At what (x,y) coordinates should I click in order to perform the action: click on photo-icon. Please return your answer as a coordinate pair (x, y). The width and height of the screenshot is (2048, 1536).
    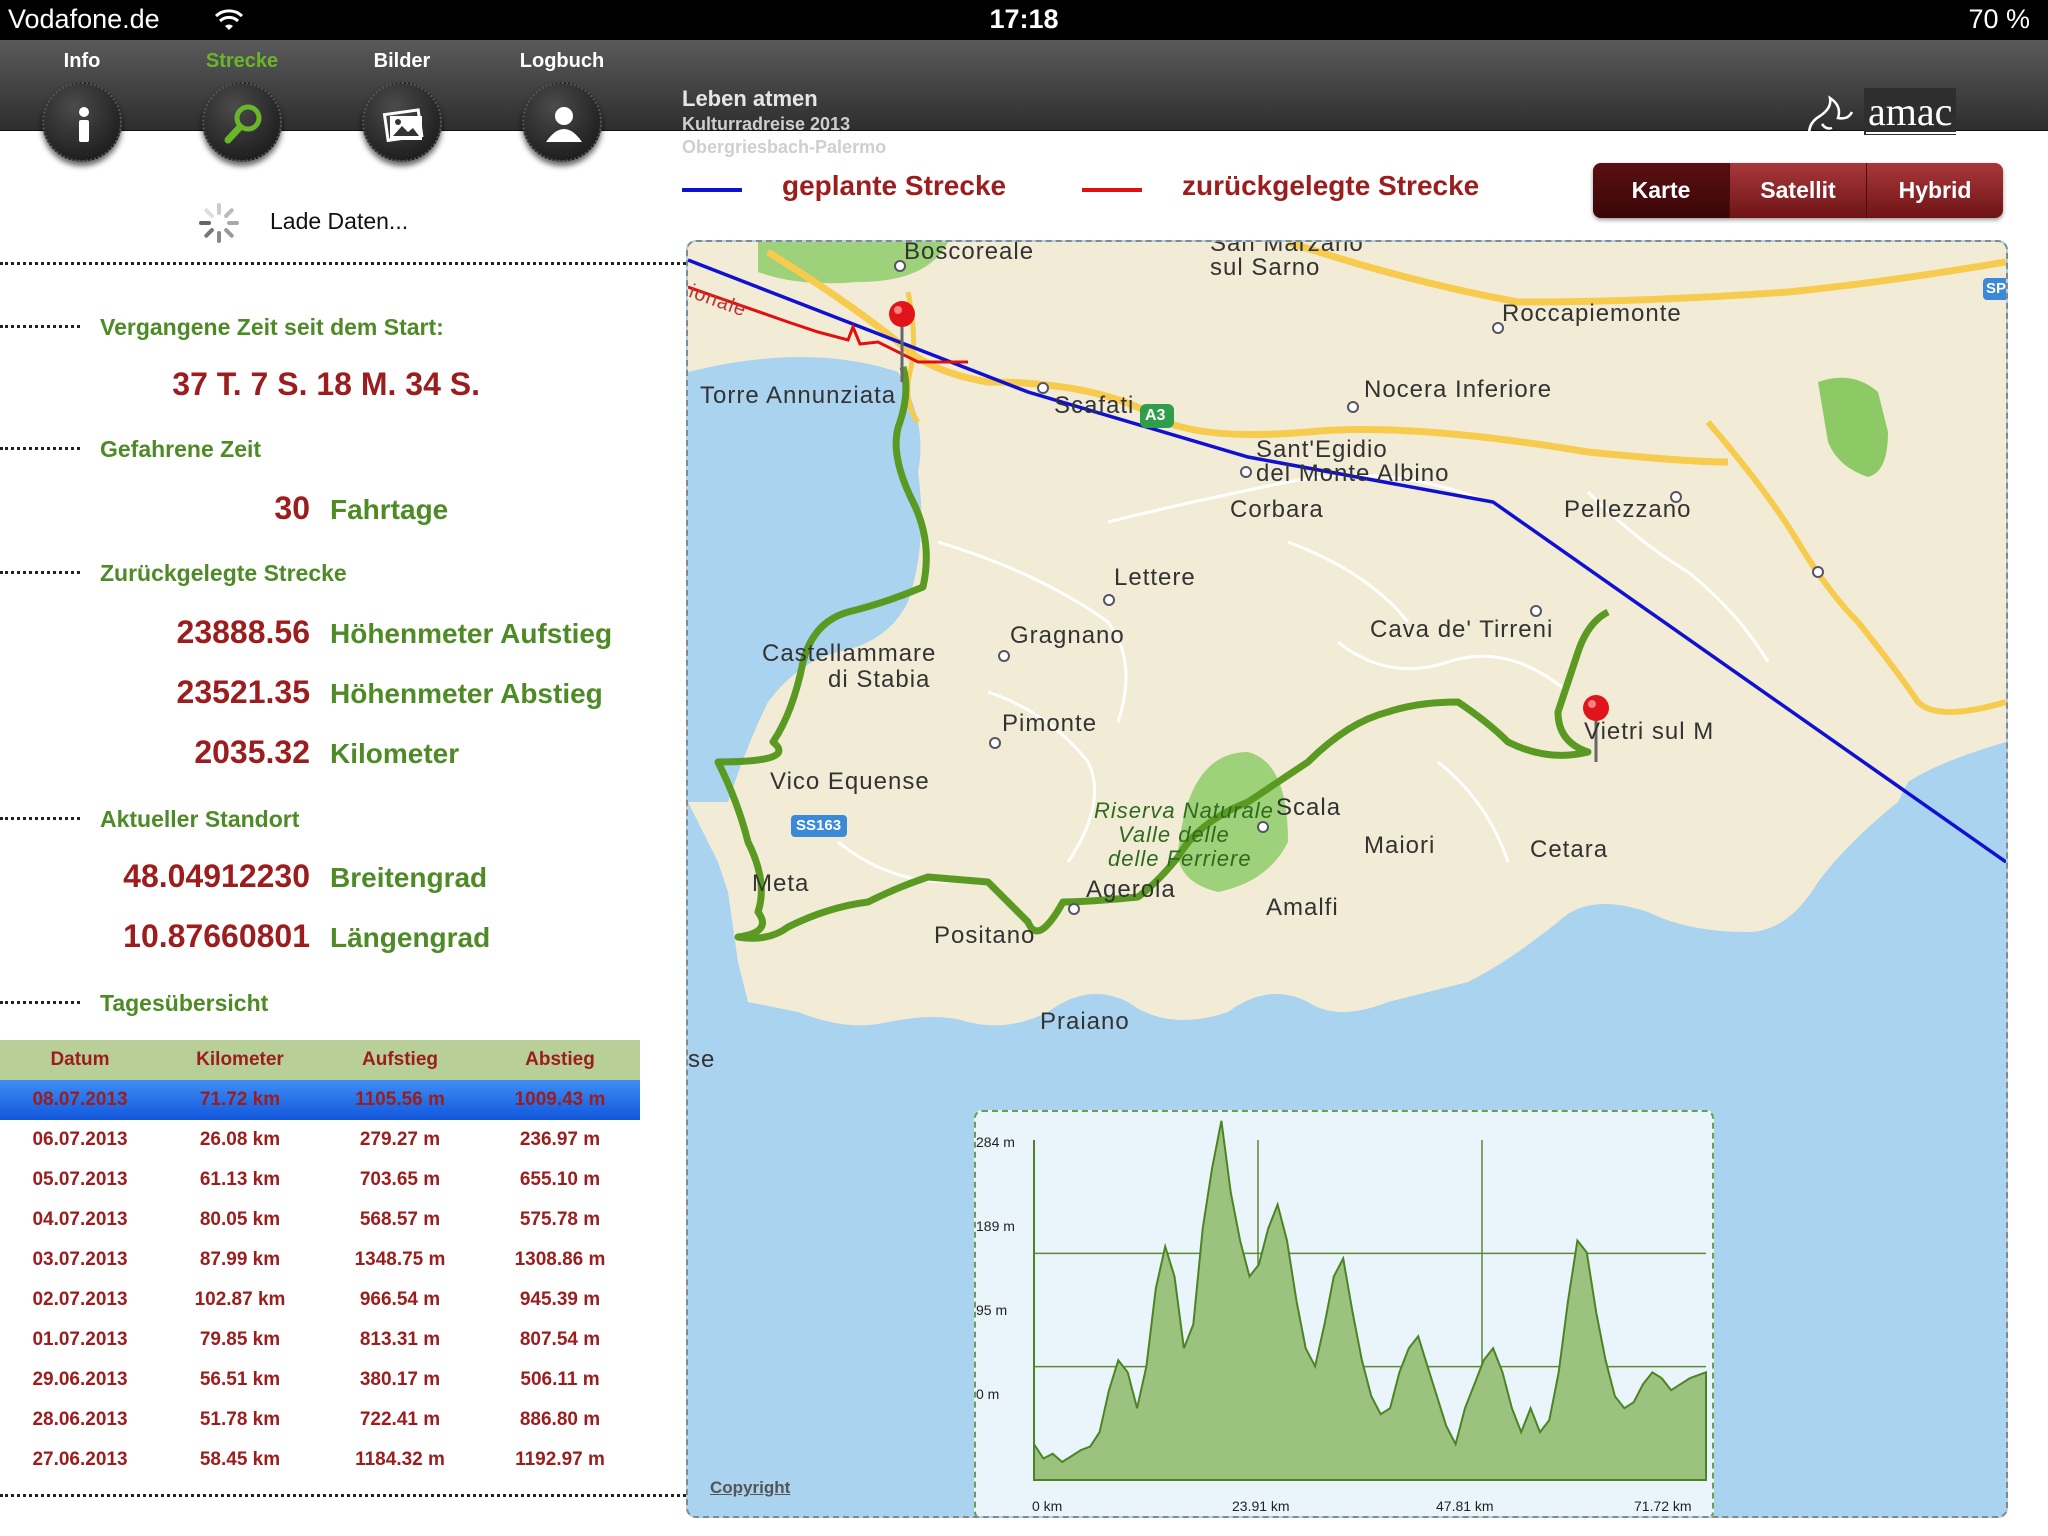
    Looking at the image, I should click on (403, 125).